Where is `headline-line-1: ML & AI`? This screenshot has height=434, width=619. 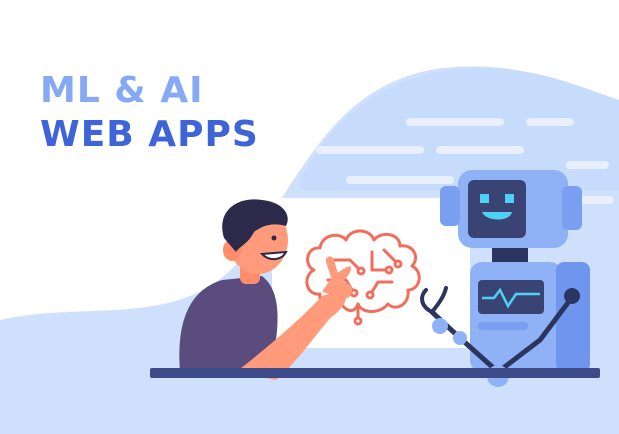
headline-line-1: ML & AI is located at coordinates (122, 90).